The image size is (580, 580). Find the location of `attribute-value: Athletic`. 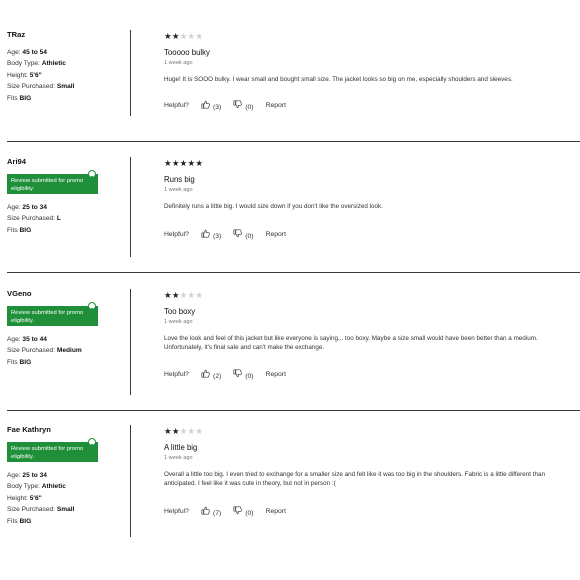

attribute-value: Athletic is located at coordinates (53, 64).